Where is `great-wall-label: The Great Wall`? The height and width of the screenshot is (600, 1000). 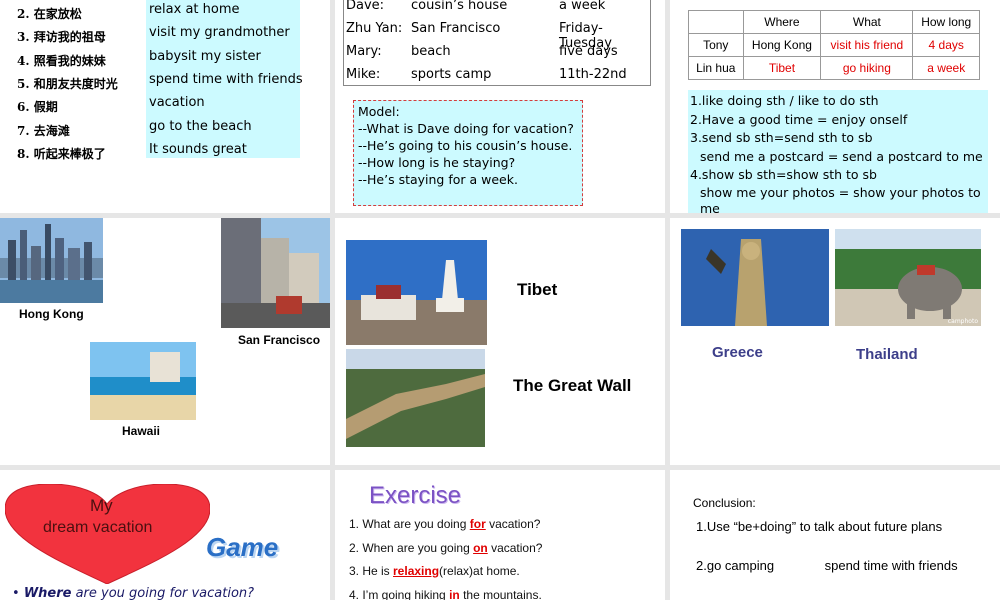 great-wall-label: The Great Wall is located at coordinates (572, 385).